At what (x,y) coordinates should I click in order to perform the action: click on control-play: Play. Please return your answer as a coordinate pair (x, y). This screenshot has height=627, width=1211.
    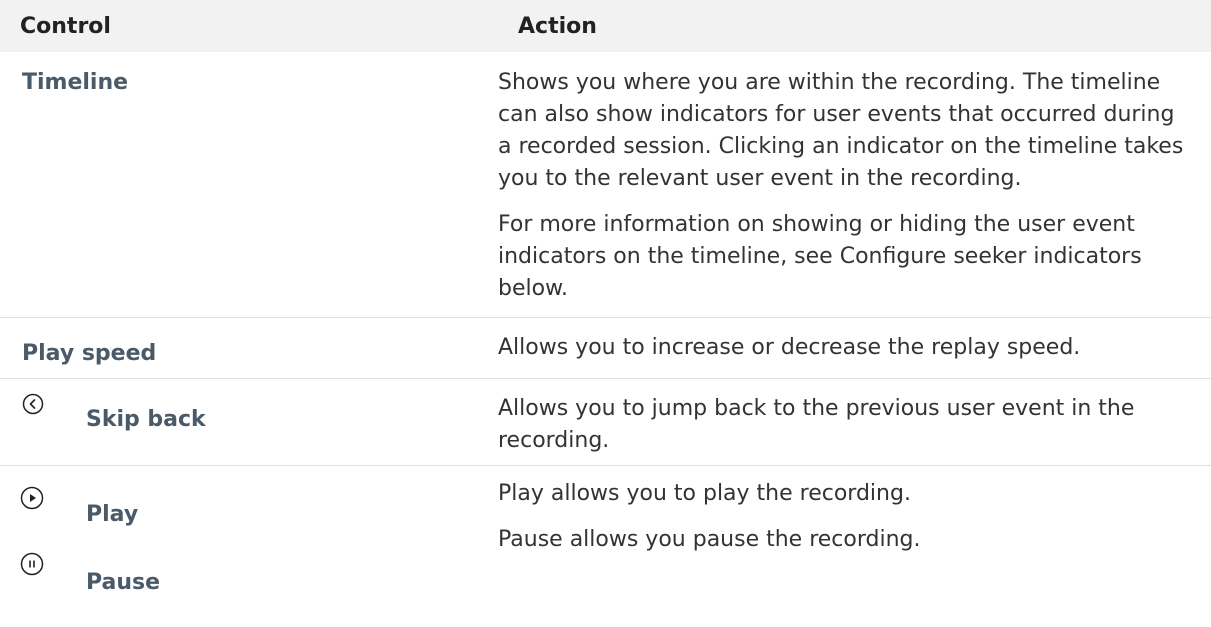
    Looking at the image, I should click on (259, 519).